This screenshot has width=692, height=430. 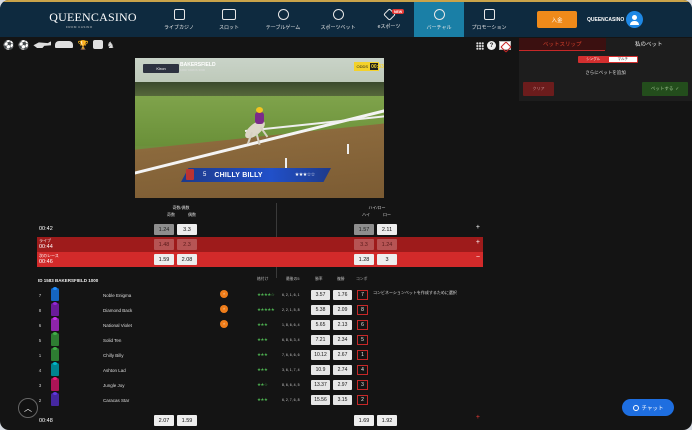 I want to click on hot-badge-icon: ⚡, so click(x=224, y=294).